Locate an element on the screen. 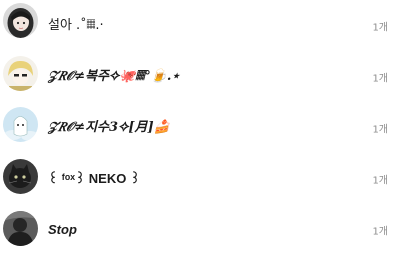 This screenshot has height=256, width=394. chat-name: ꒰ ᶠᵒˣ꒱ NEKO ꒱ is located at coordinates (94, 178).